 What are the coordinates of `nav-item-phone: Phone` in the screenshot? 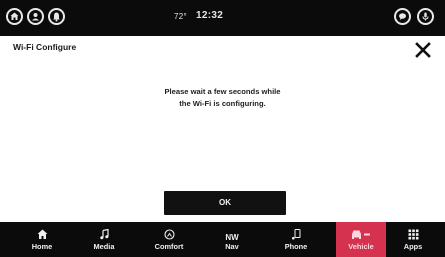 It's located at (296, 239).